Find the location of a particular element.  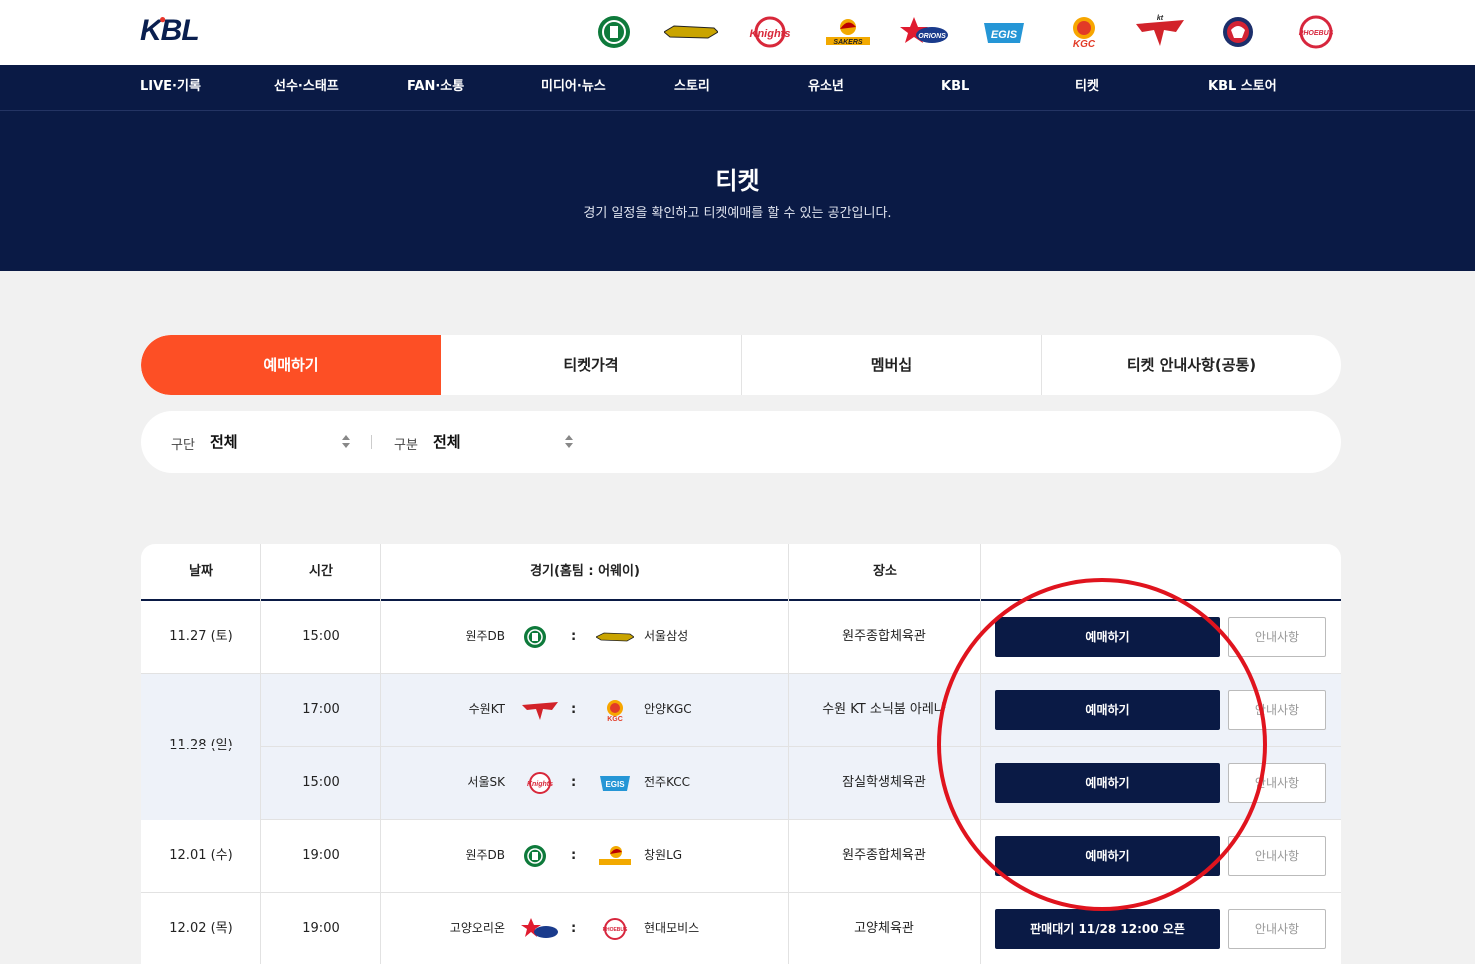

team-filter-arrow-icon is located at coordinates (346, 442).